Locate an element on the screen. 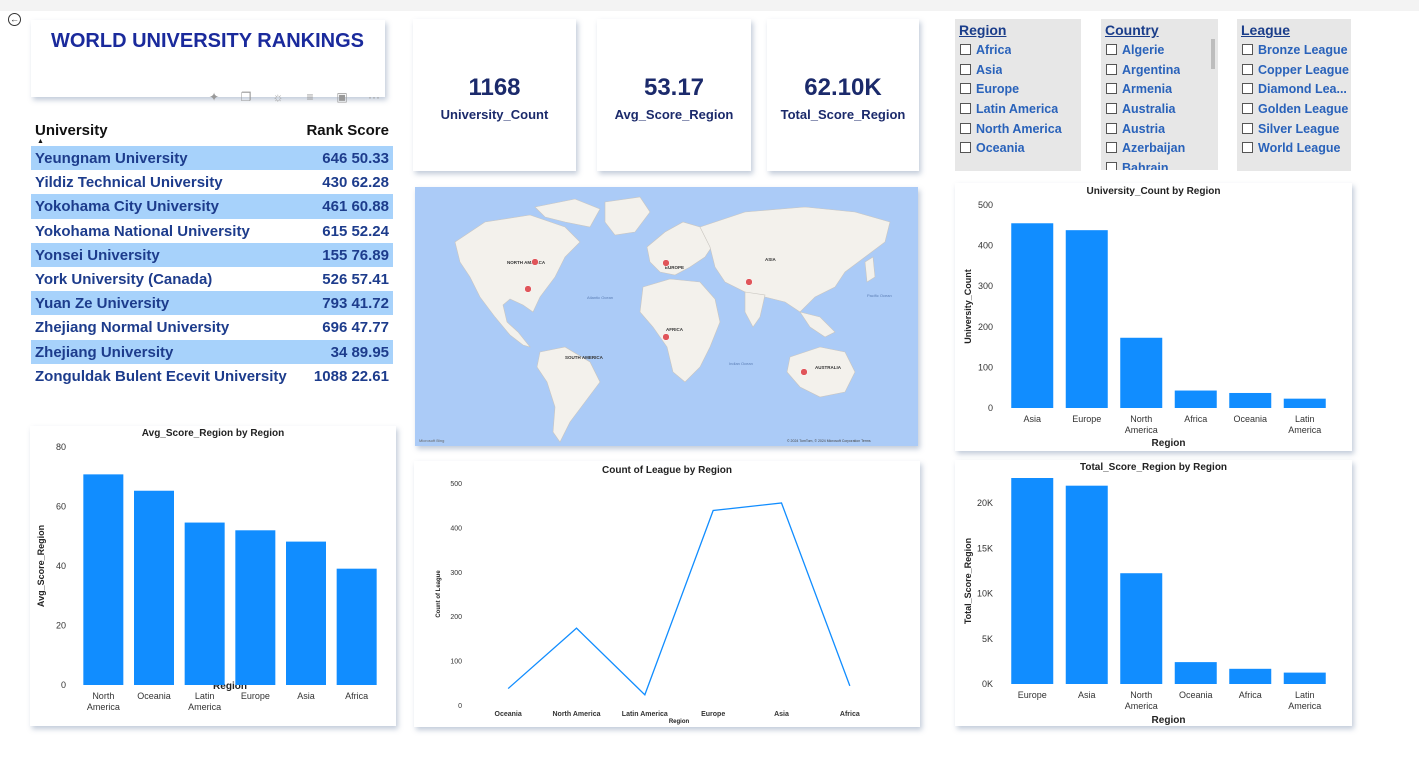 The width and height of the screenshot is (1419, 775). slicer-item: Australia is located at coordinates (1141, 109).